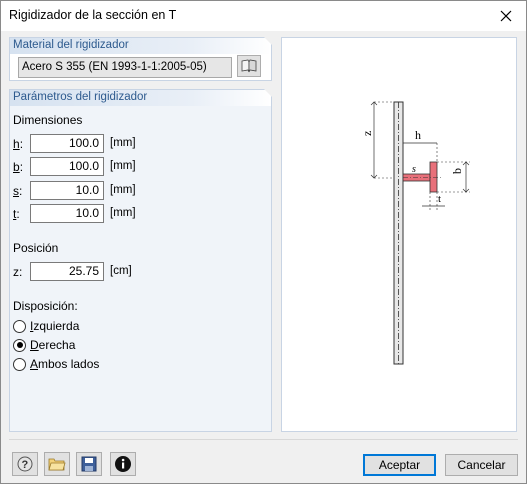 This screenshot has width=527, height=484. What do you see at coordinates (93, 15) in the screenshot?
I see `window-title: Rigidizador de la sección en T` at bounding box center [93, 15].